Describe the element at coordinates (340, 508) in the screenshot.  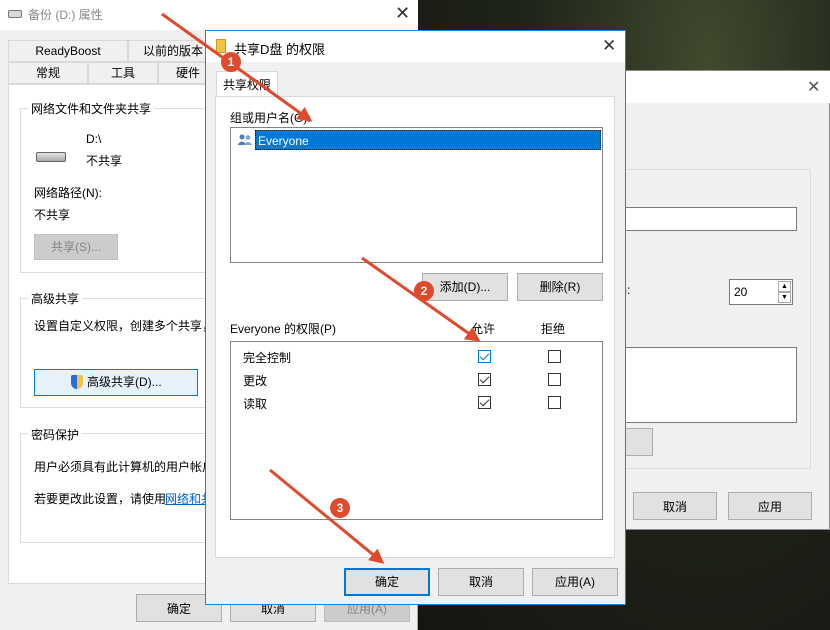
I see `annotation-badge-3: 3` at that location.